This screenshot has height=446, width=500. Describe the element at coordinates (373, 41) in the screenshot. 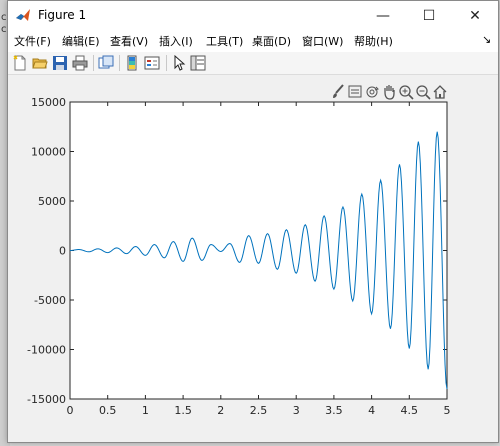

I see `menu-help: 帮助(H)` at that location.